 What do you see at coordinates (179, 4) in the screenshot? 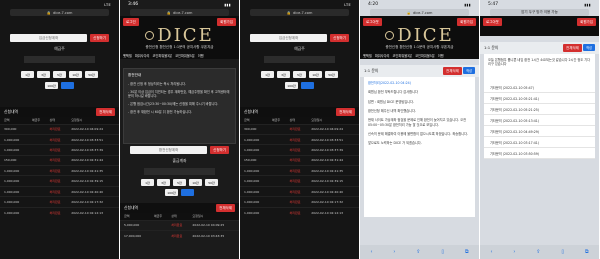
I see `status-bar: 3:46 ▮▮▮` at bounding box center [179, 4].